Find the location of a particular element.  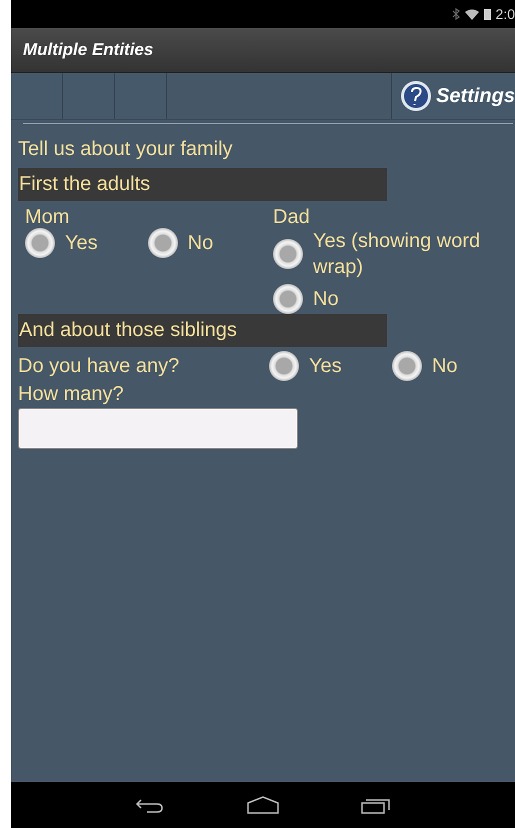

settings-button: Settings is located at coordinates (453, 96).